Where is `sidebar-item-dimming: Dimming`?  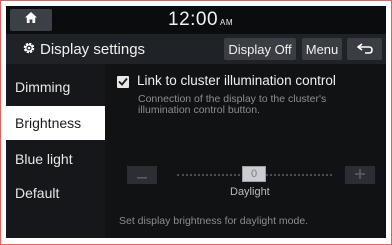 sidebar-item-dimming: Dimming is located at coordinates (55, 87).